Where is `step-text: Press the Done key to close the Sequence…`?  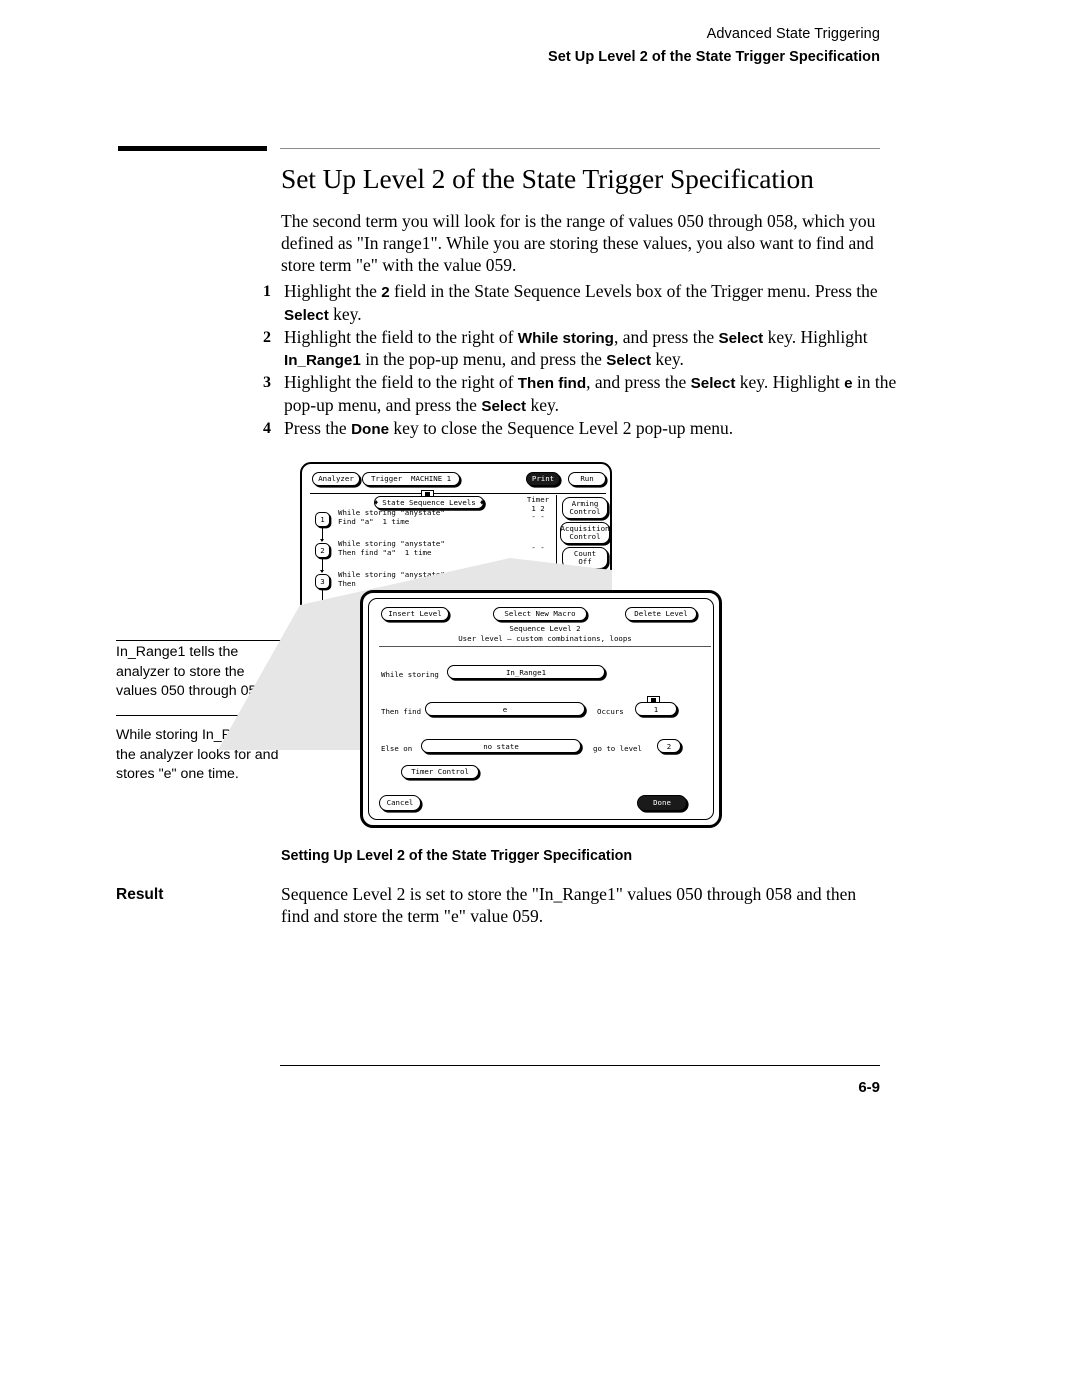
step-text: Press the Done key to close the Sequence… is located at coordinates (509, 427).